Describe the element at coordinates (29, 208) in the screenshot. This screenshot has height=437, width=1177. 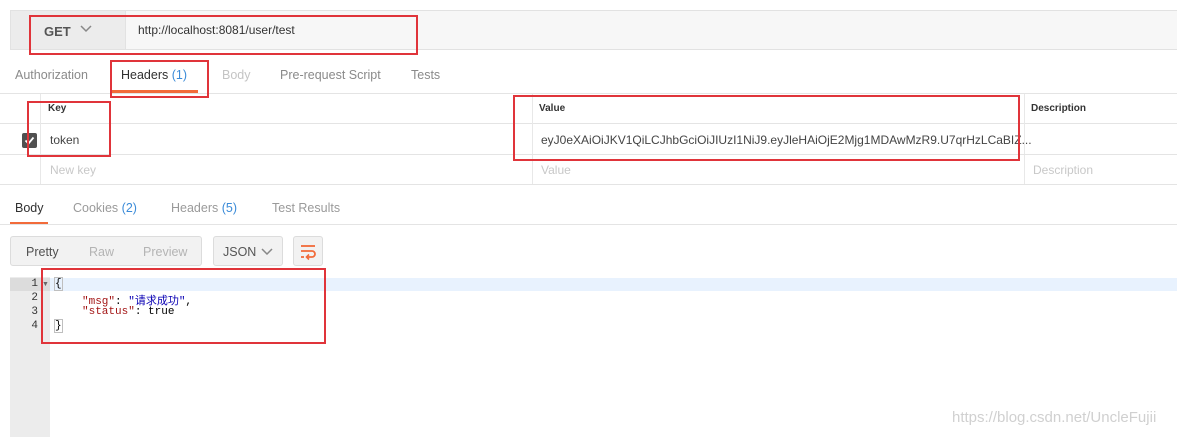
I see `response-tab-body: Body` at that location.